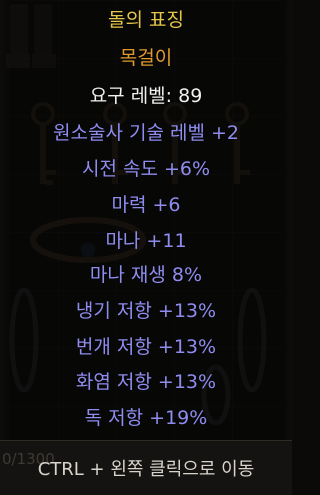  I want to click on item-mod: 마나 +11, so click(146, 241).